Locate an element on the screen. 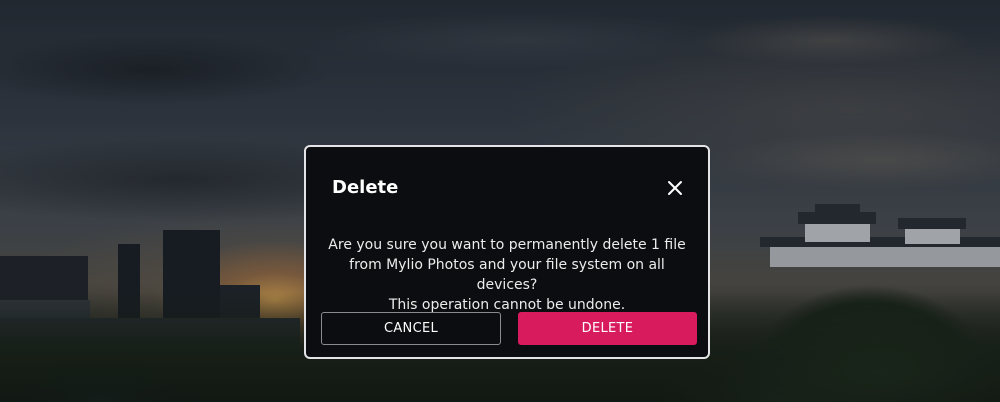 This screenshot has height=402, width=1000. close-button is located at coordinates (675, 188).